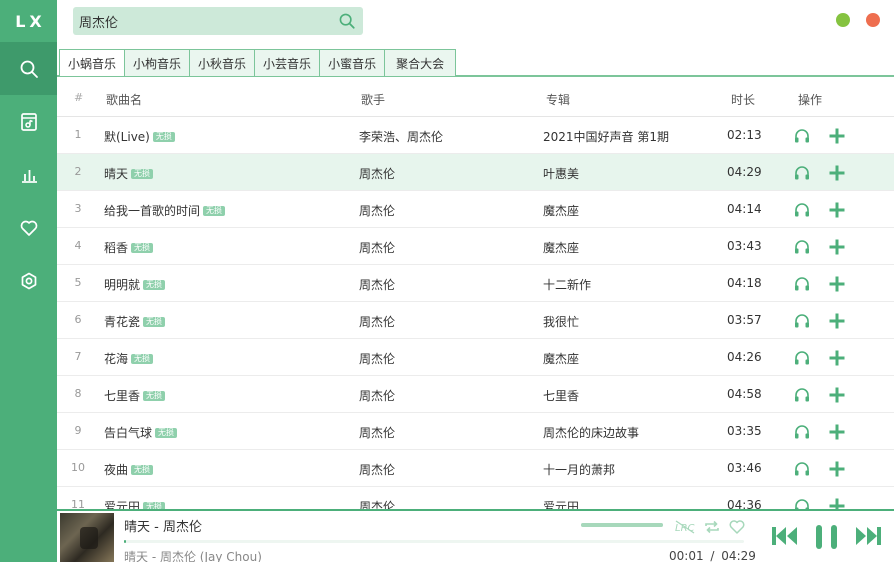 The image size is (894, 562). What do you see at coordinates (744, 246) in the screenshot?
I see `duration: 03:43` at bounding box center [744, 246].